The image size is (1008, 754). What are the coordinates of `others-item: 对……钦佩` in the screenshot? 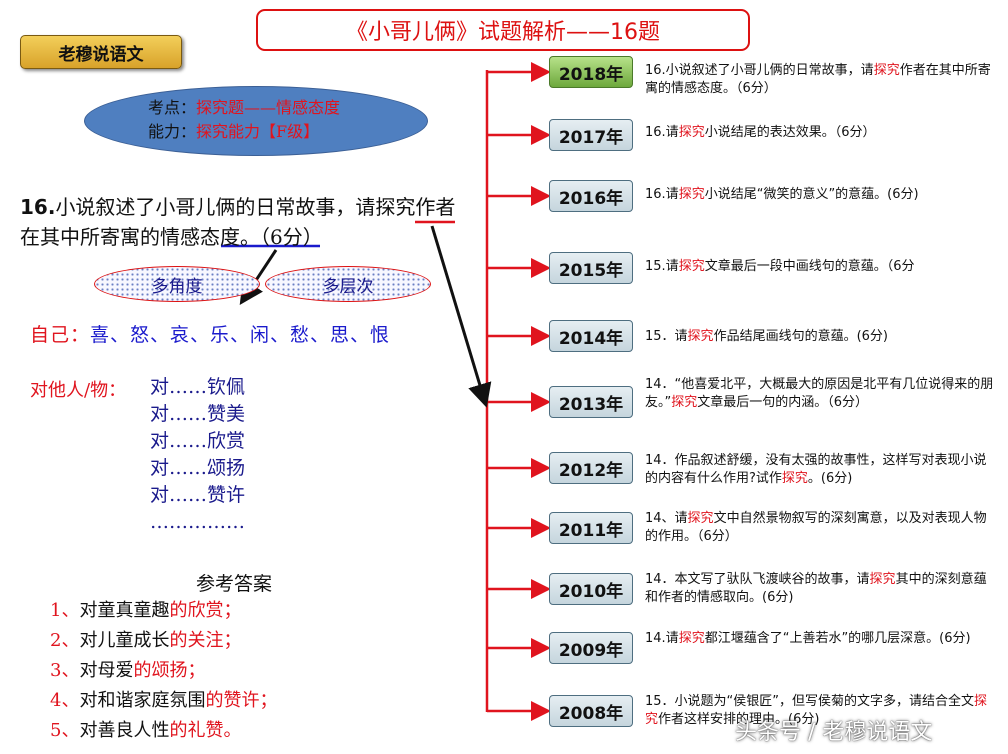 It's located at (198, 387).